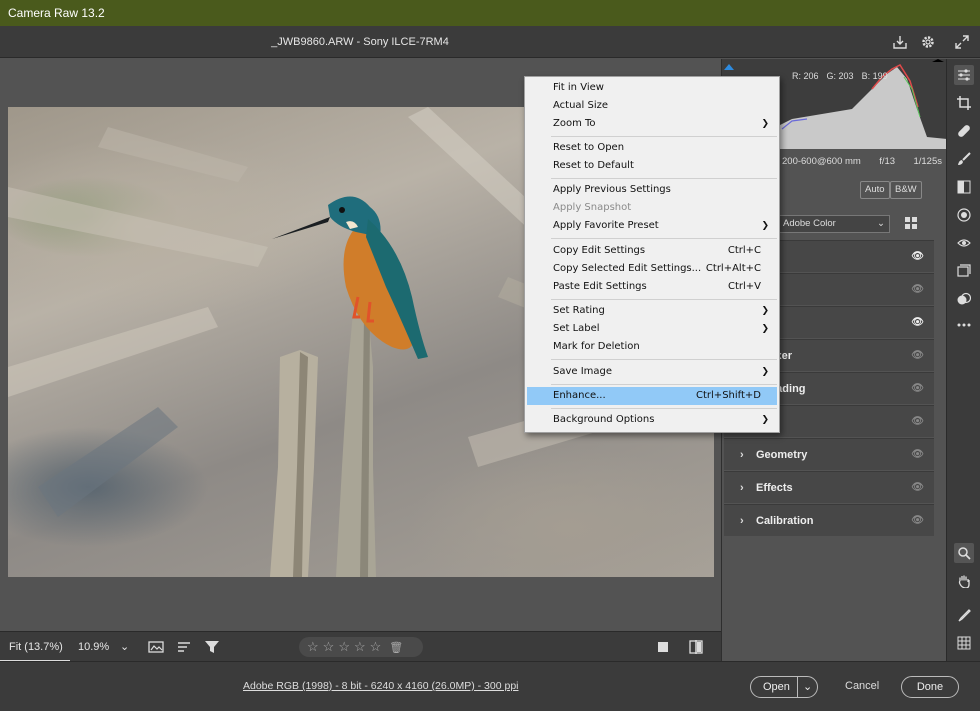 The image size is (980, 711). What do you see at coordinates (652, 251) in the screenshot?
I see `menu-item-copy-edit-settings: Copy Edit Settings Ctrl+C` at bounding box center [652, 251].